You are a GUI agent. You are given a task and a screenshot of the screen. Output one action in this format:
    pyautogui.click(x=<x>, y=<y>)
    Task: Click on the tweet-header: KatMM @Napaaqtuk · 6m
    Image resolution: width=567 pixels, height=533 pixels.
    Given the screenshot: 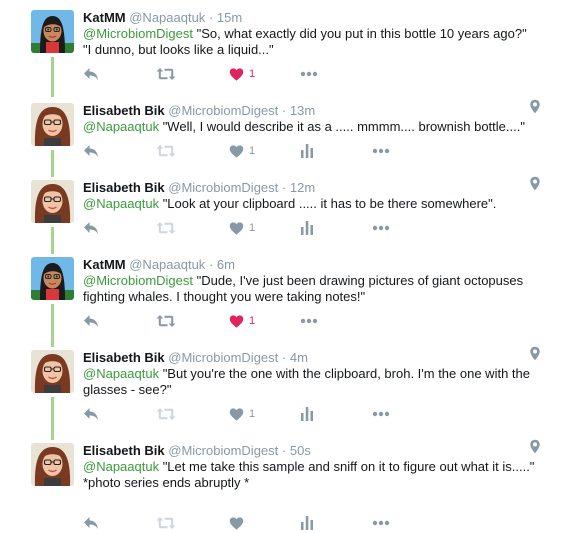 What is the action you would take?
    pyautogui.click(x=159, y=264)
    